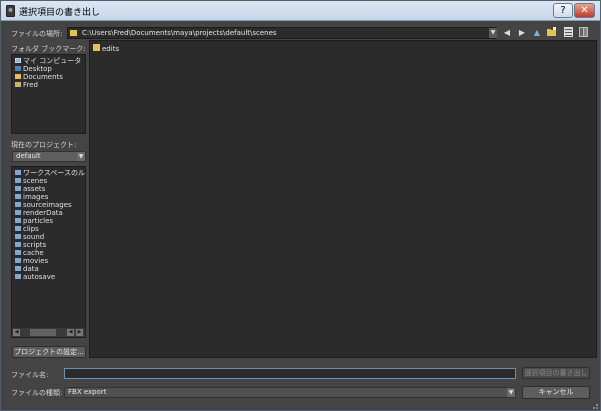  Describe the element at coordinates (28, 156) in the screenshot. I see `project-select-value: default` at that location.